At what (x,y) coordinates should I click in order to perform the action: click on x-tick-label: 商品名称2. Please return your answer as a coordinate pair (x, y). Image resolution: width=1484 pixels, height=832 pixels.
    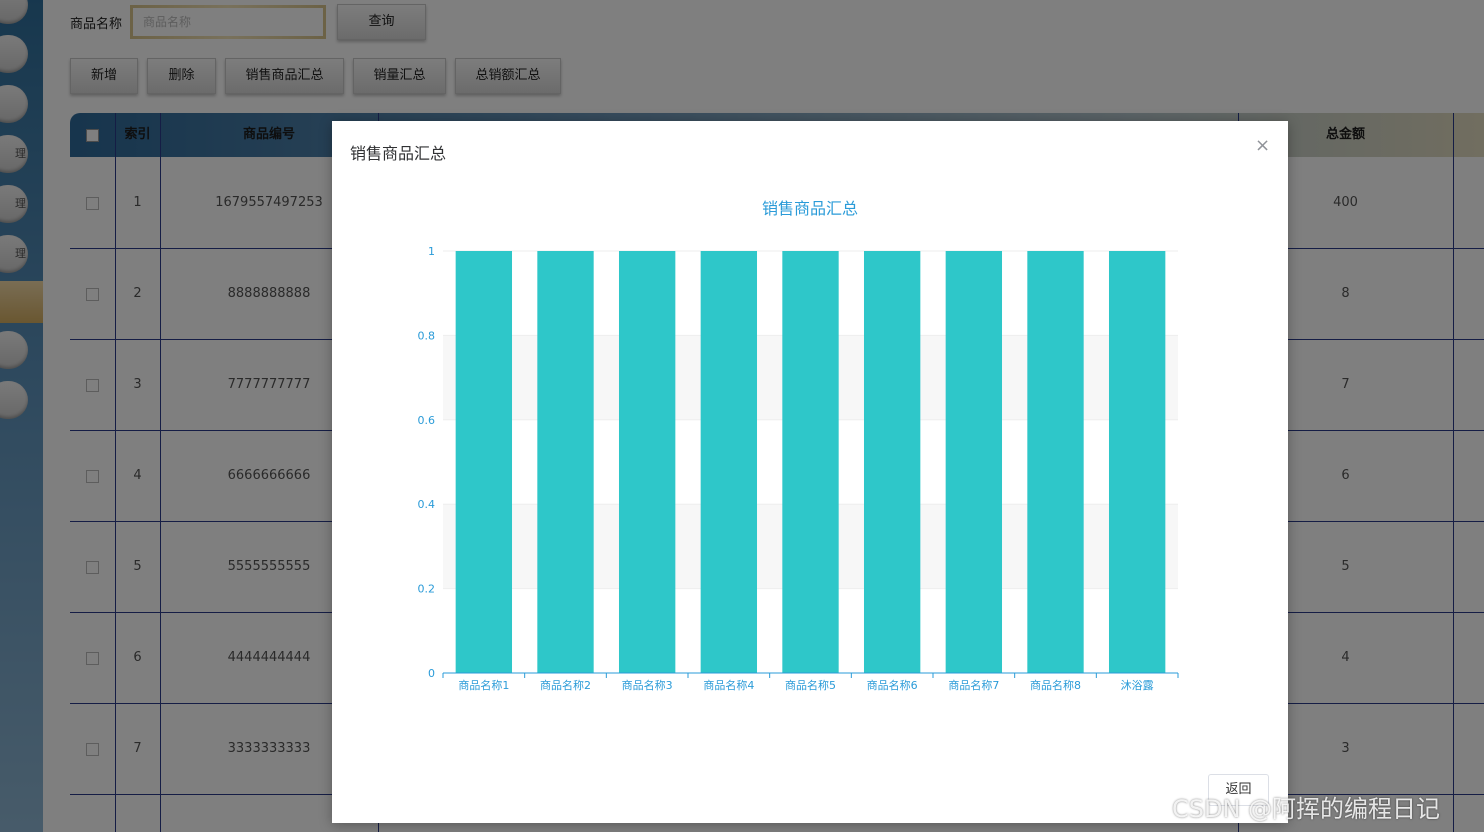
    Looking at the image, I should click on (565, 685).